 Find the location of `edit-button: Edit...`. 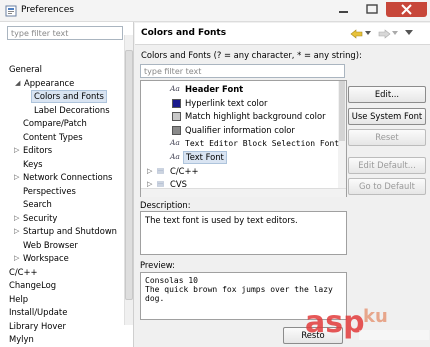

edit-button: Edit... is located at coordinates (387, 94).